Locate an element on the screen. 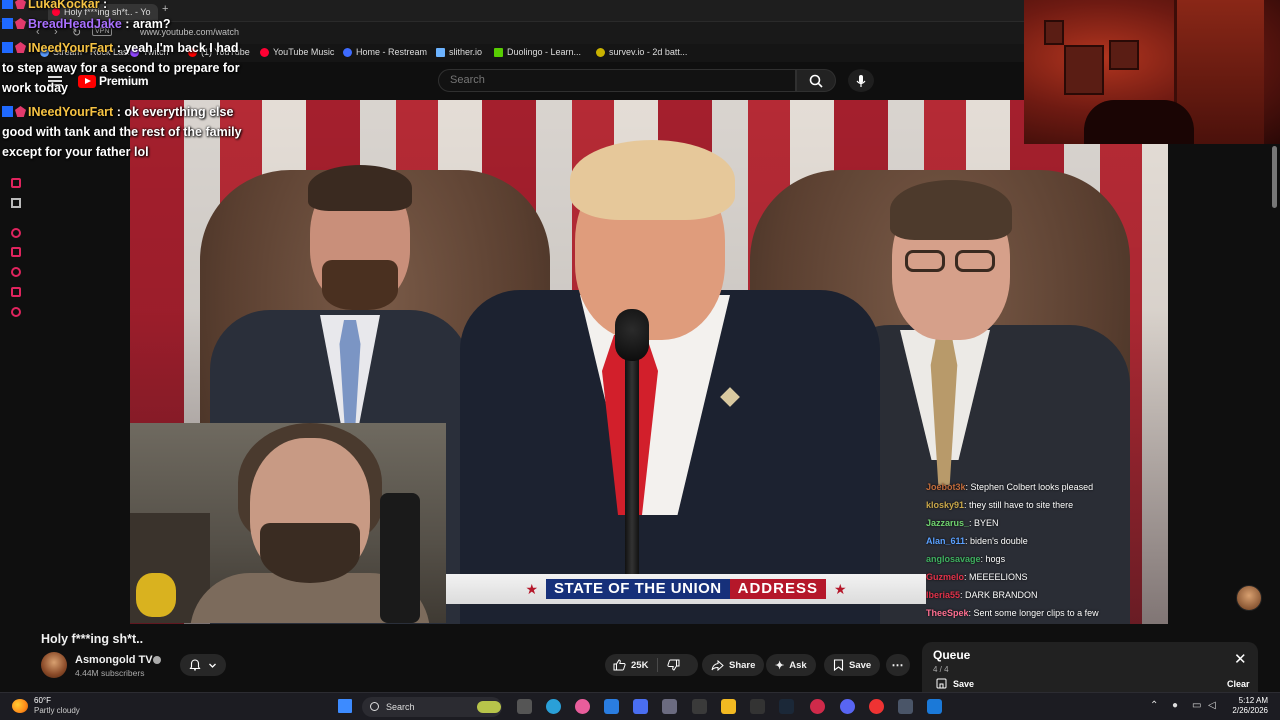  clock-time: 5:12 AM is located at coordinates (1253, 700).